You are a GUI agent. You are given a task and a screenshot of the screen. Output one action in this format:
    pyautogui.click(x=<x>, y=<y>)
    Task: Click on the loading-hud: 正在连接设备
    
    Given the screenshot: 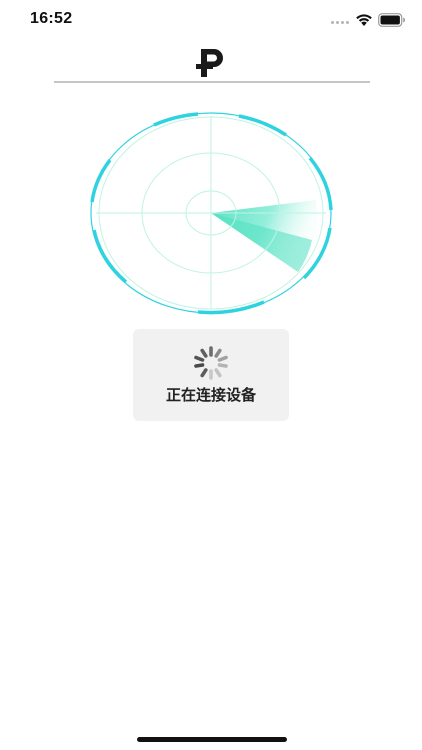 What is the action you would take?
    pyautogui.click(x=211, y=375)
    